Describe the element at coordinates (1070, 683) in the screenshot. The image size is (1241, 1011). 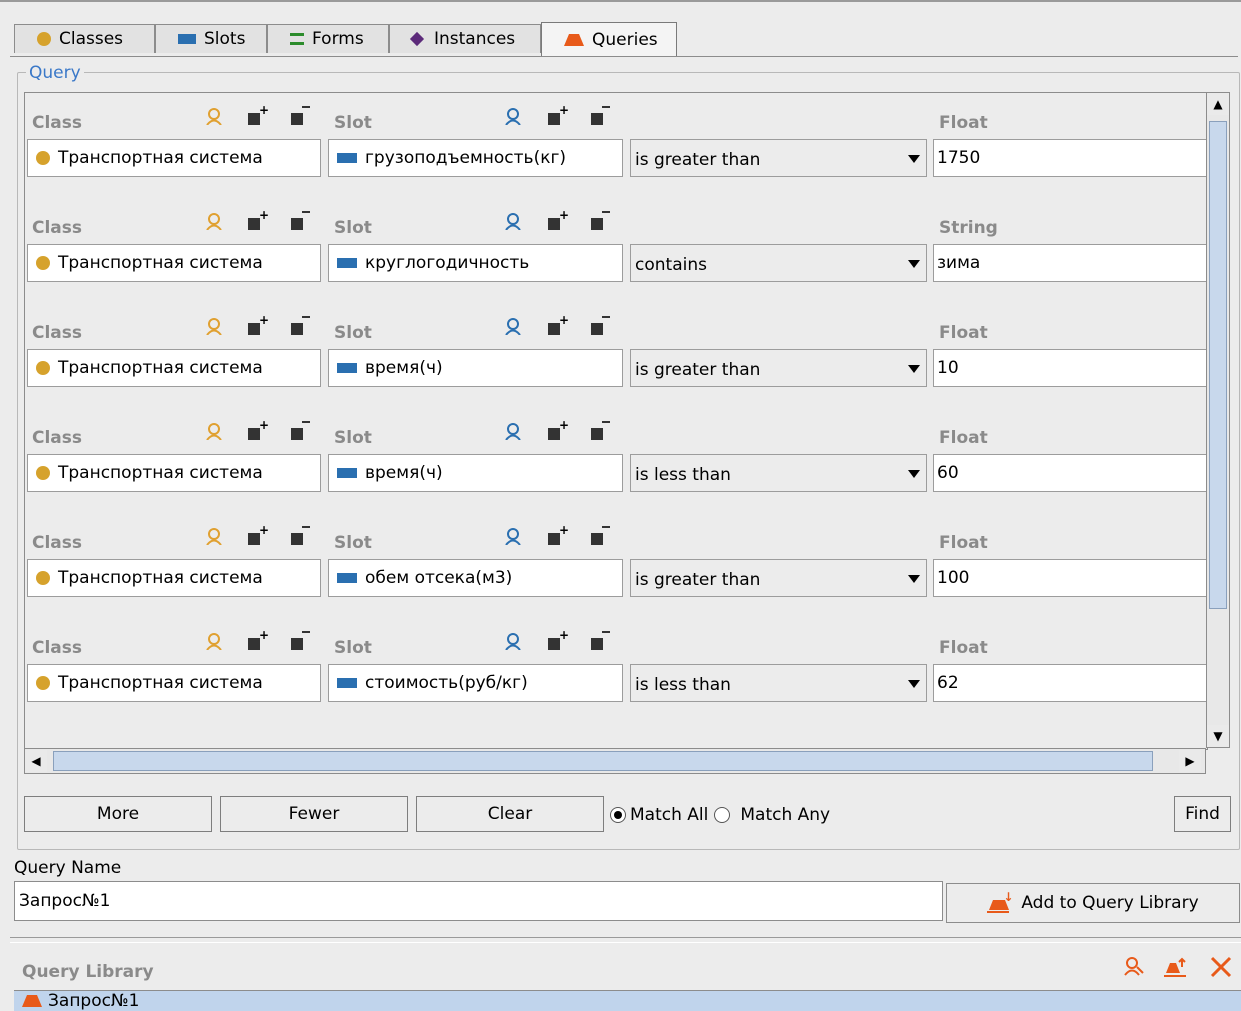
I see `value-input: 62` at that location.